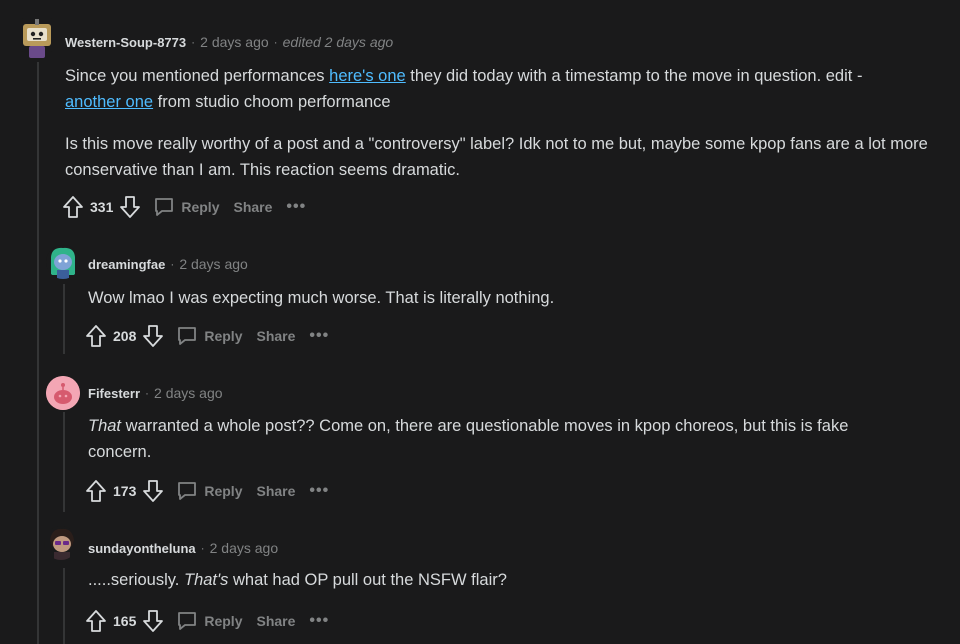  I want to click on username: sundayontheluna, so click(142, 548).